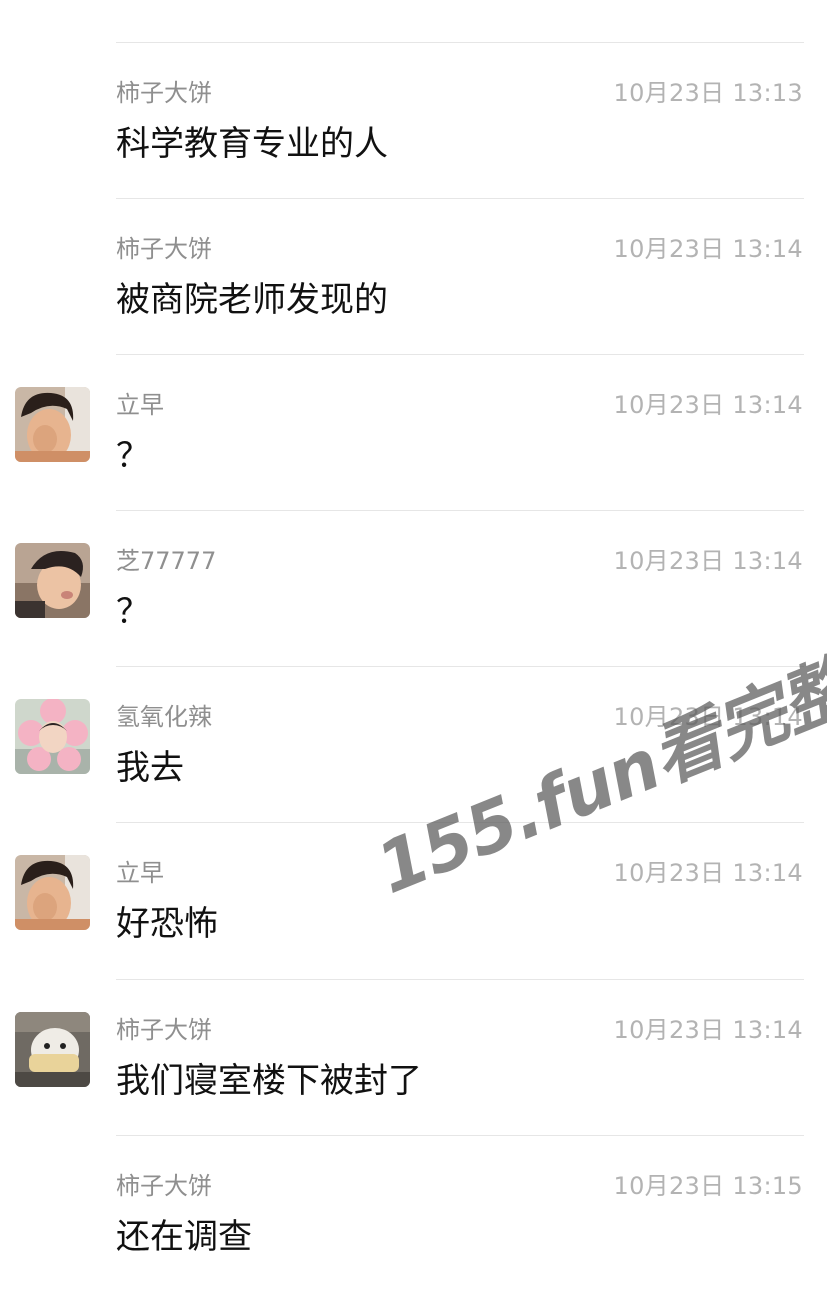 Image resolution: width=827 pixels, height=1291 pixels. I want to click on sender-name: 氢氧化辣, so click(164, 717).